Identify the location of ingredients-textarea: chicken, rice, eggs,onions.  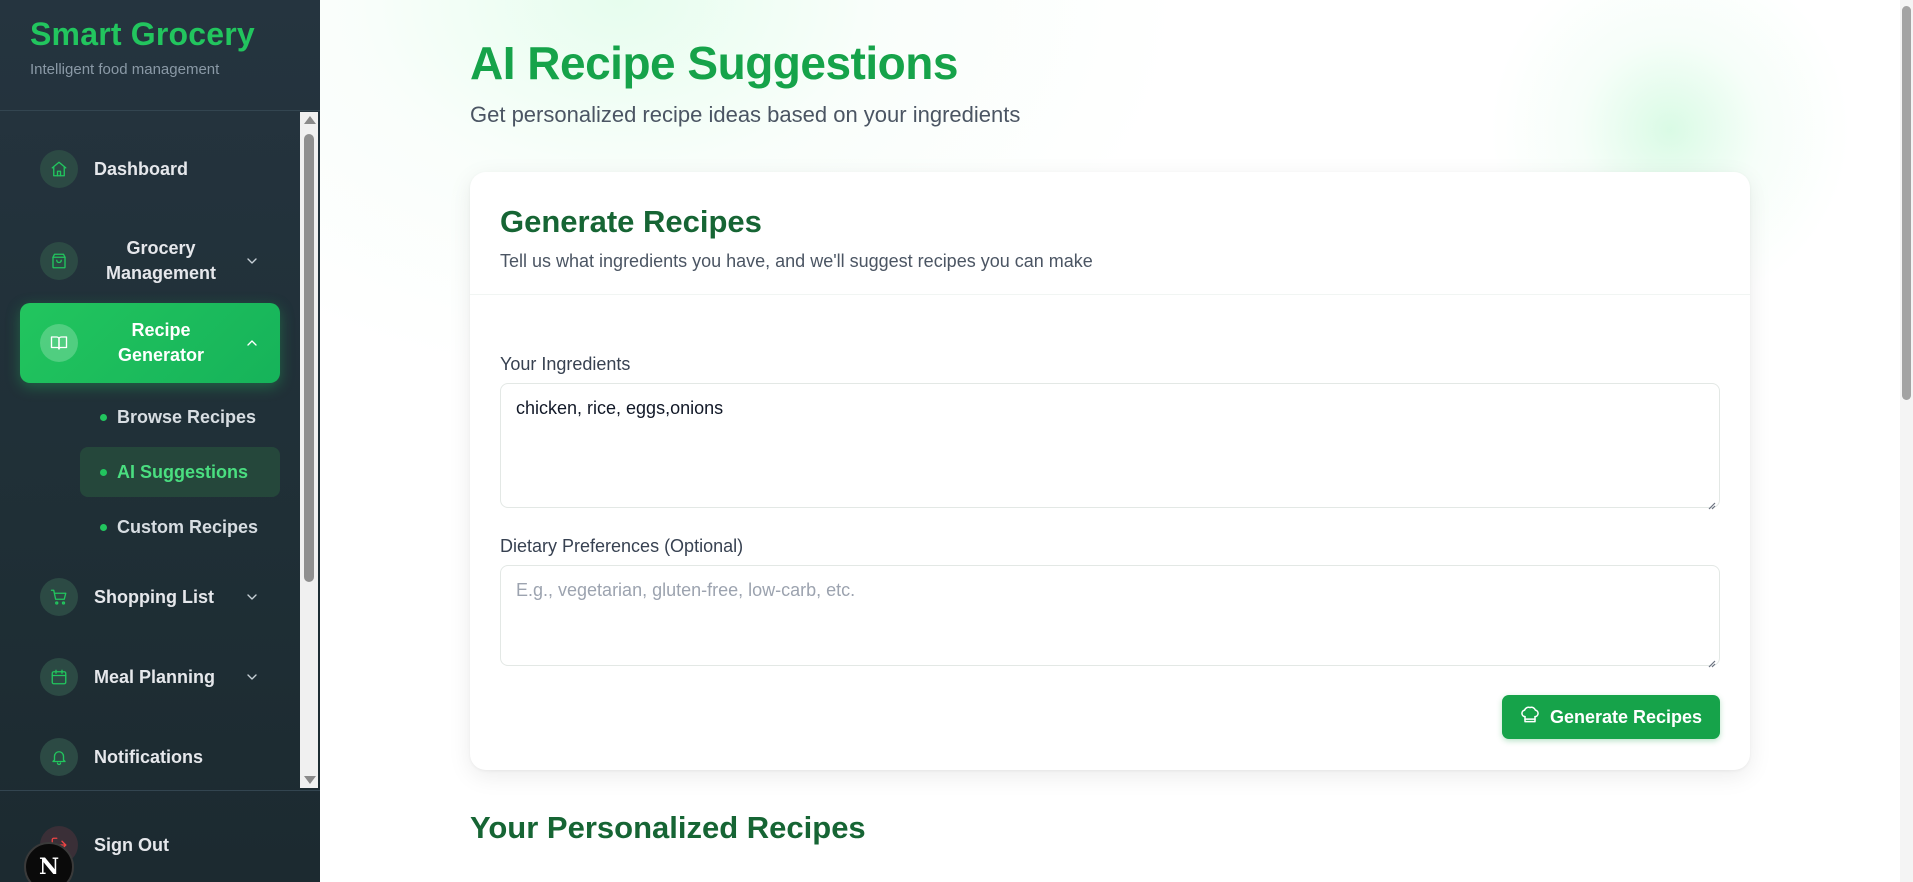
(1110, 446).